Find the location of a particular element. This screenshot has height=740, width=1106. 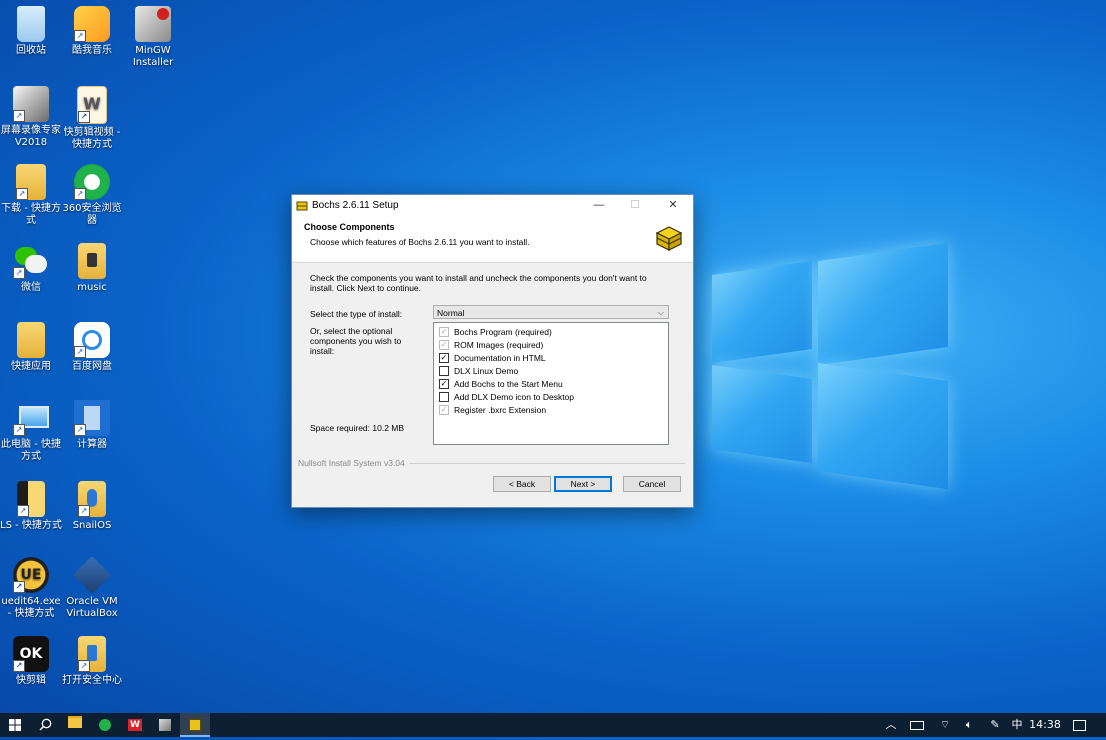

speaker-icon: 🔈︎ is located at coordinates (969, 724).